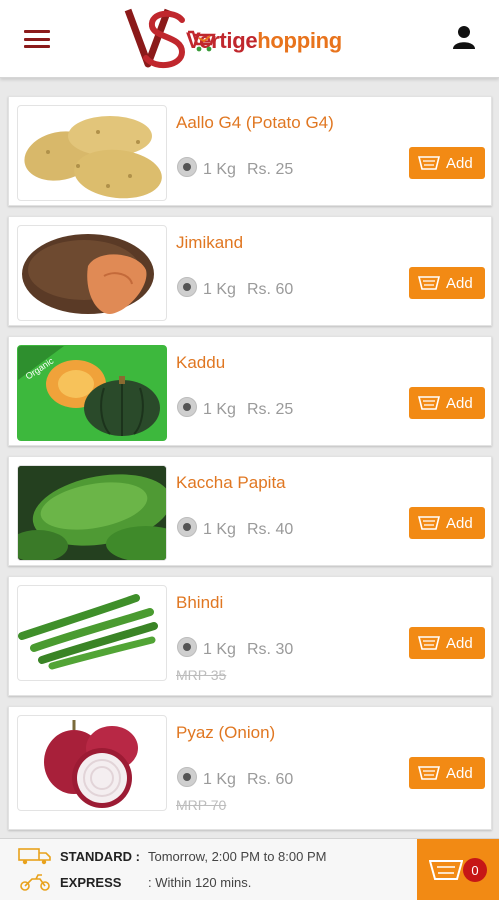  Describe the element at coordinates (92, 513) in the screenshot. I see `product-image-papaya` at that location.